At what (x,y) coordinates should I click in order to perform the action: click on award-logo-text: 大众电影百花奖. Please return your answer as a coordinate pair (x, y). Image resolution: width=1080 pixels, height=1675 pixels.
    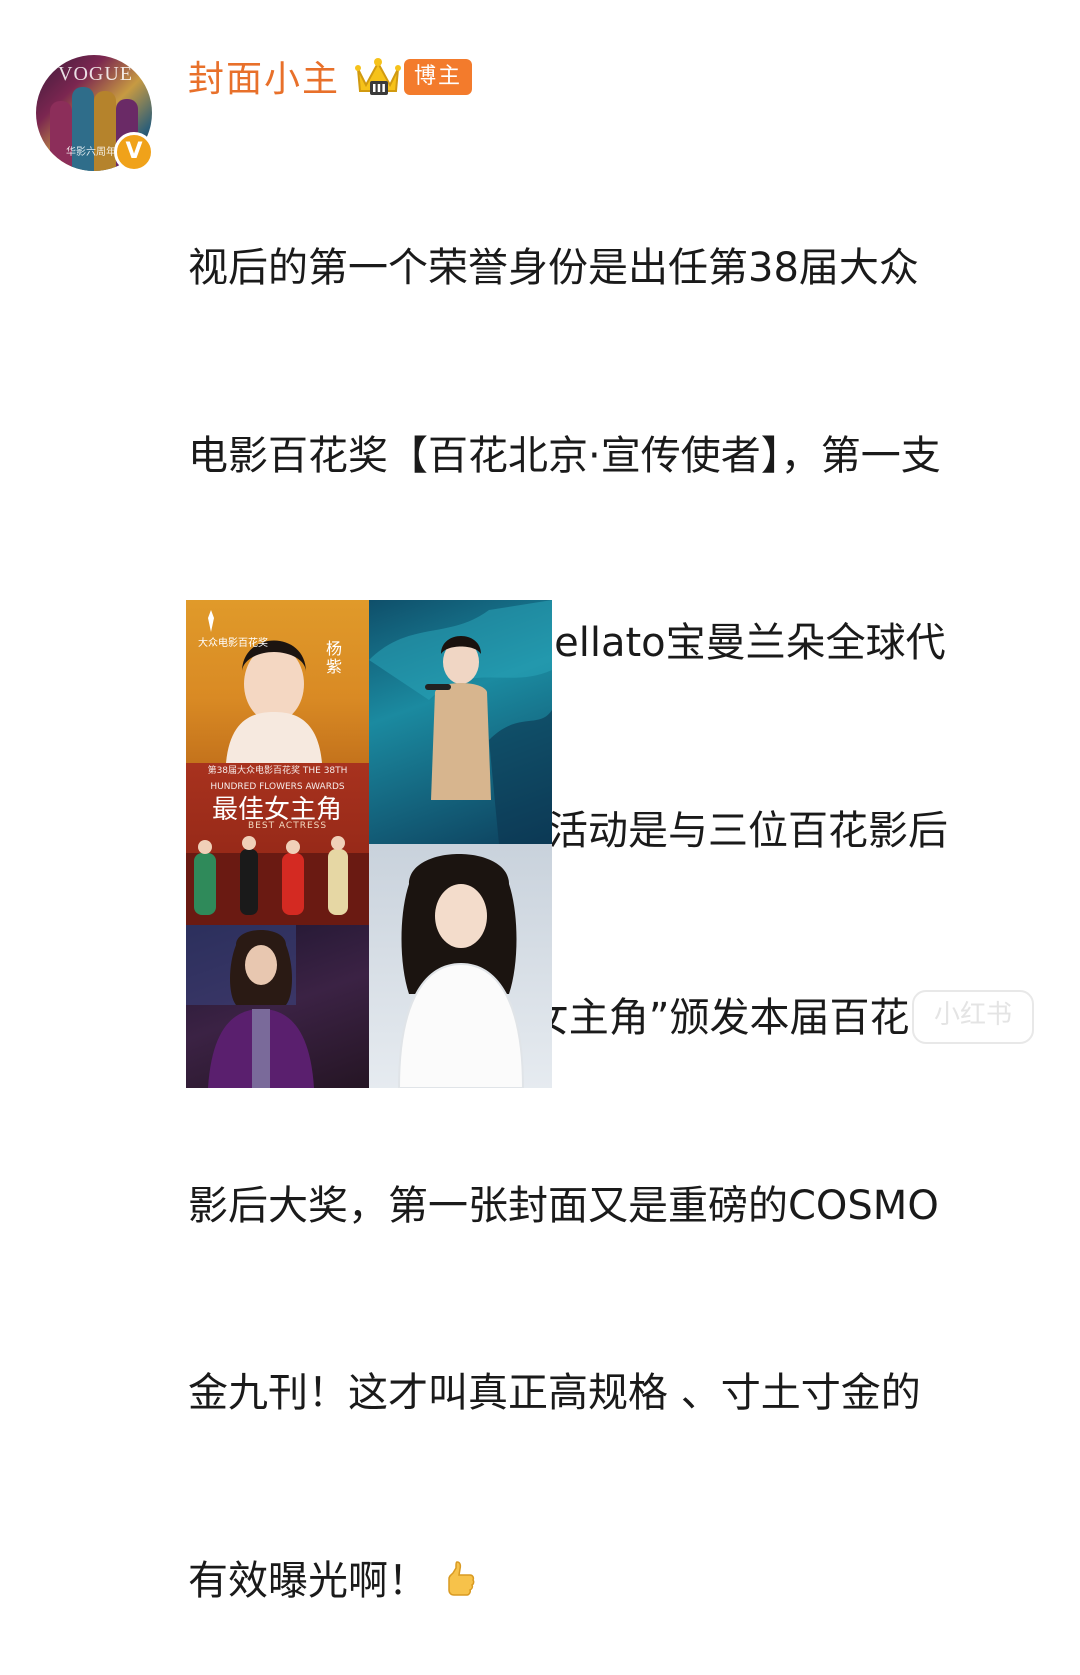
    Looking at the image, I should click on (233, 643).